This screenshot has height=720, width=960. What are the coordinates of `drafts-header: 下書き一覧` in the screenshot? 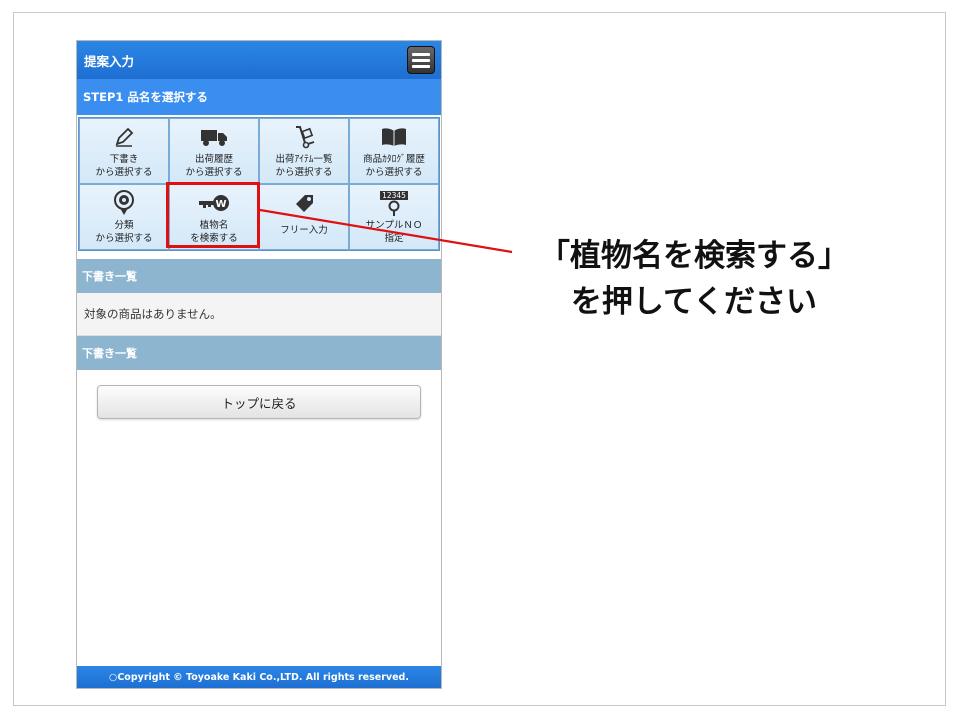 It's located at (259, 276).